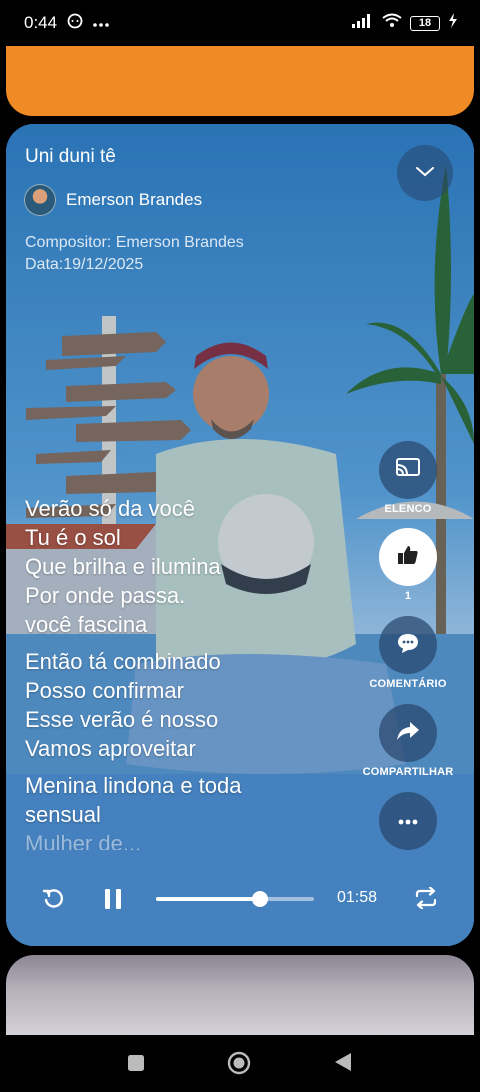 The image size is (480, 1092). I want to click on artist-name: Emerson Brandes, so click(134, 200).